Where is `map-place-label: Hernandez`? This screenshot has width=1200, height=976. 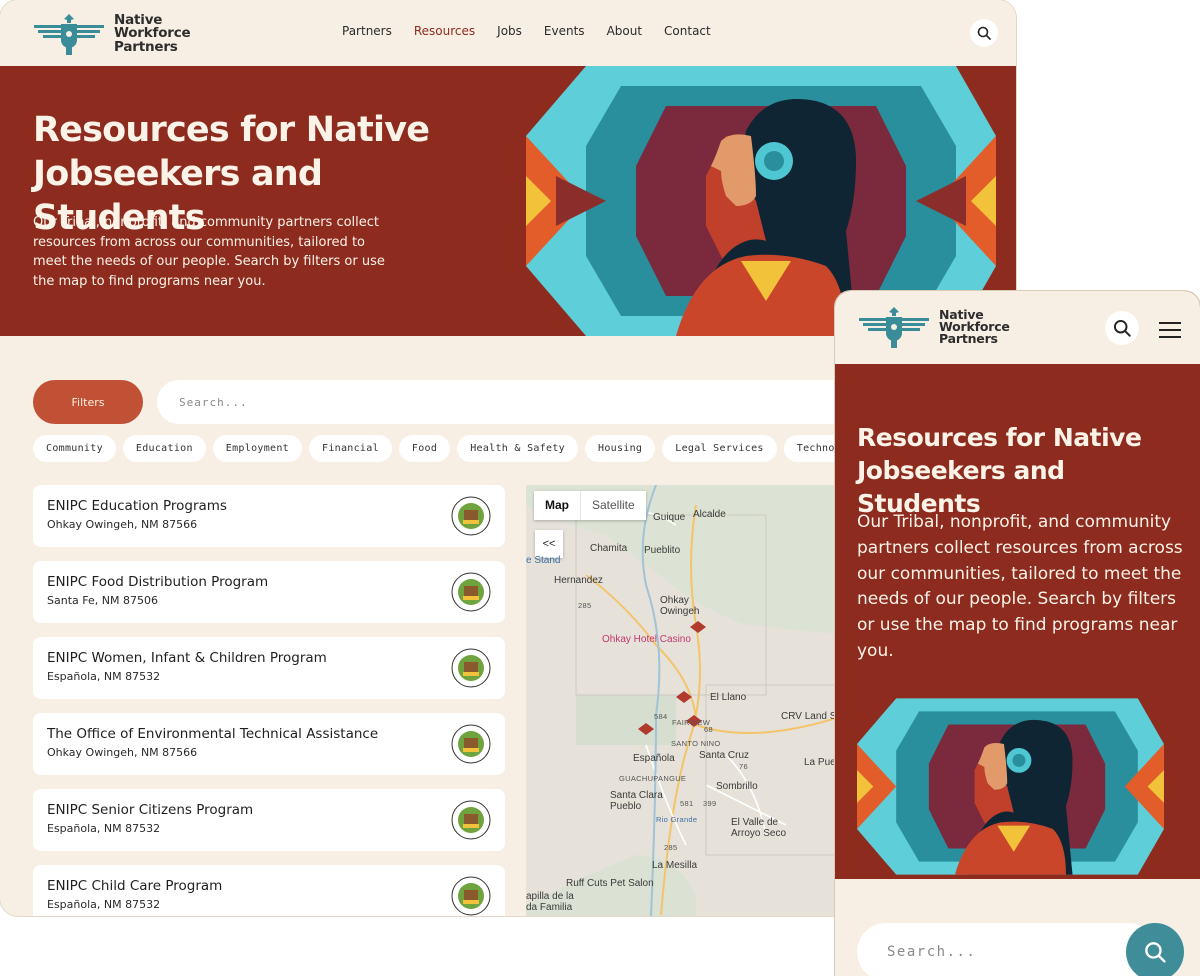
map-place-label: Hernandez is located at coordinates (578, 580).